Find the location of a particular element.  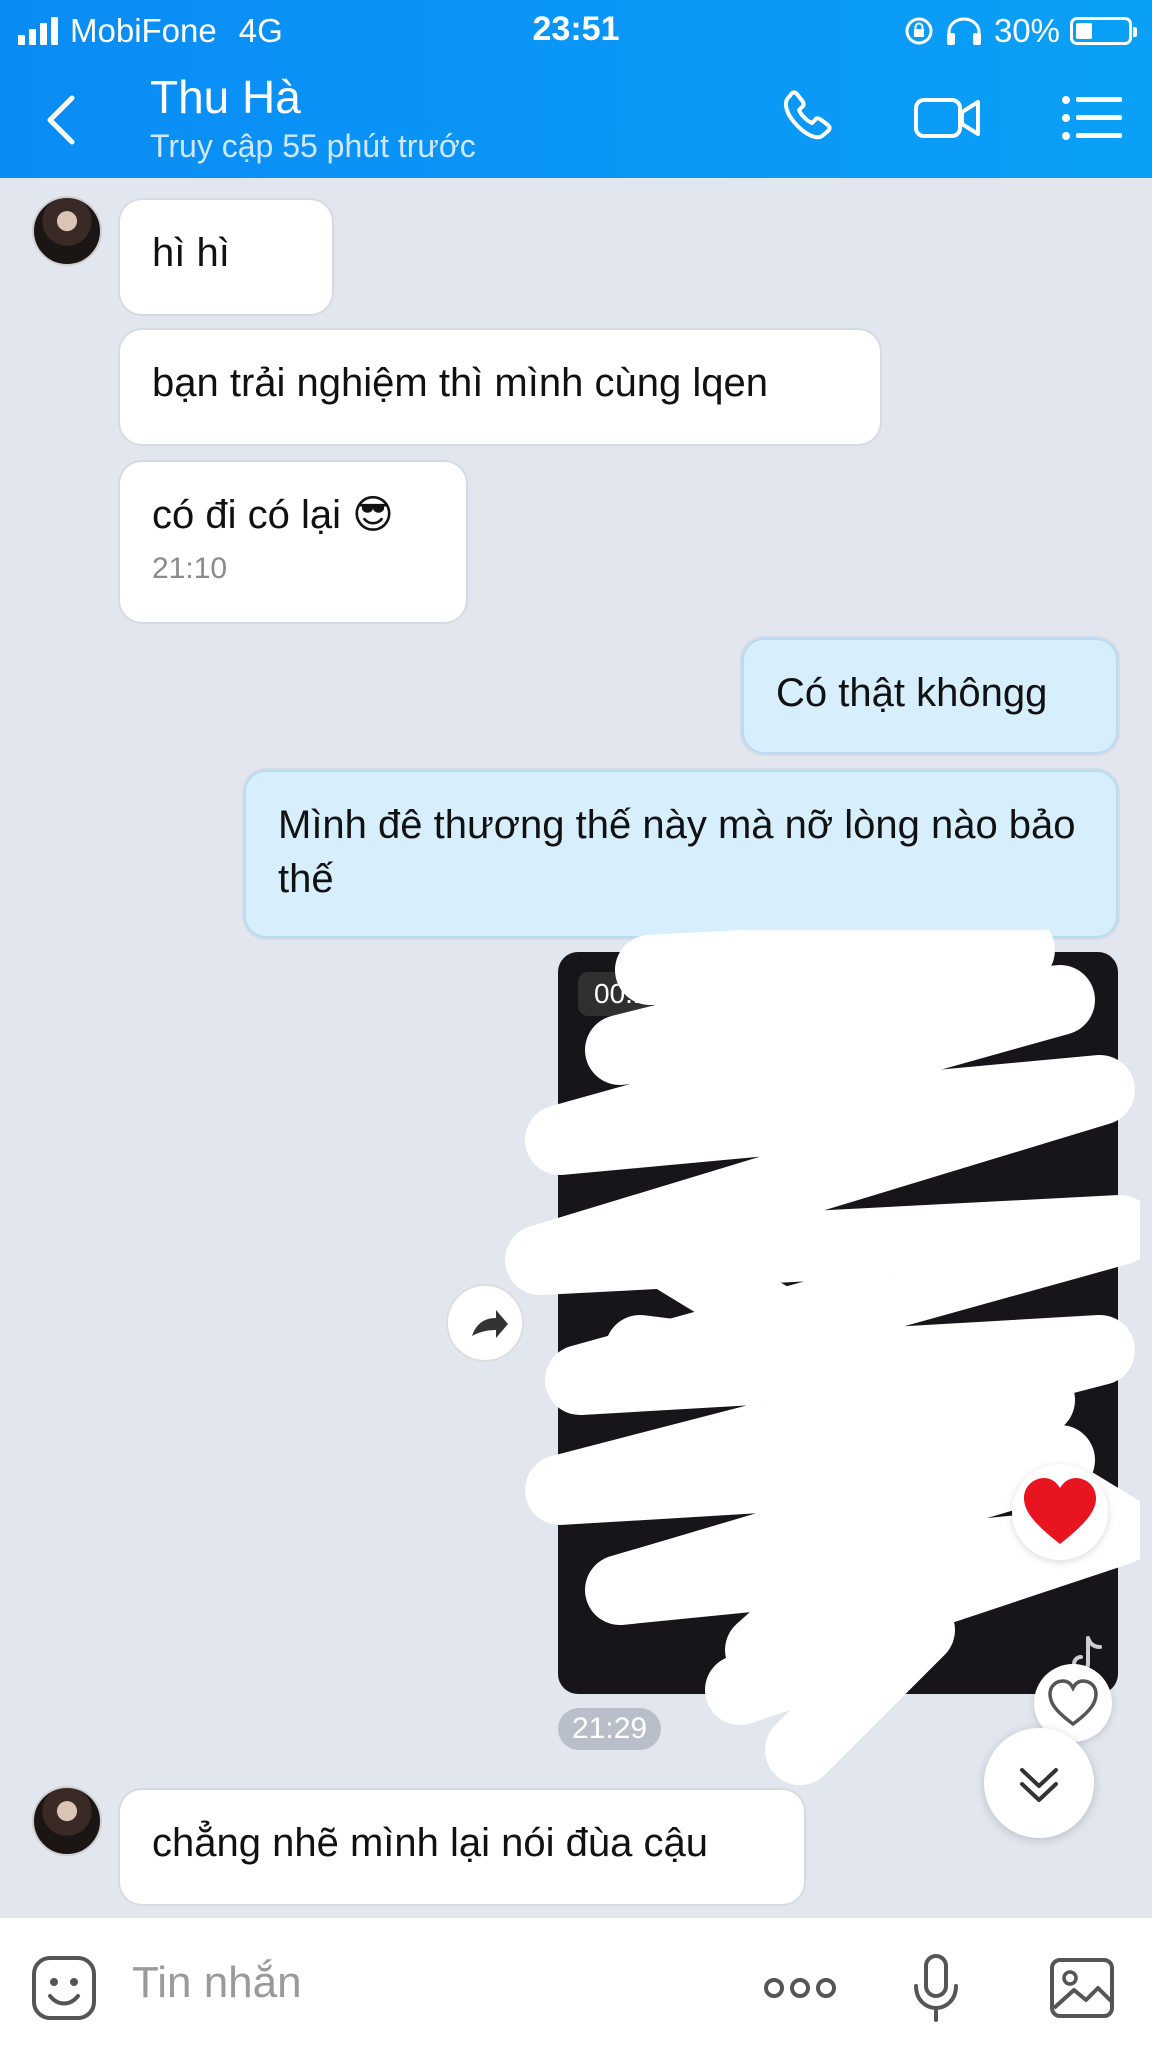

headphones-icon is located at coordinates (963, 31).